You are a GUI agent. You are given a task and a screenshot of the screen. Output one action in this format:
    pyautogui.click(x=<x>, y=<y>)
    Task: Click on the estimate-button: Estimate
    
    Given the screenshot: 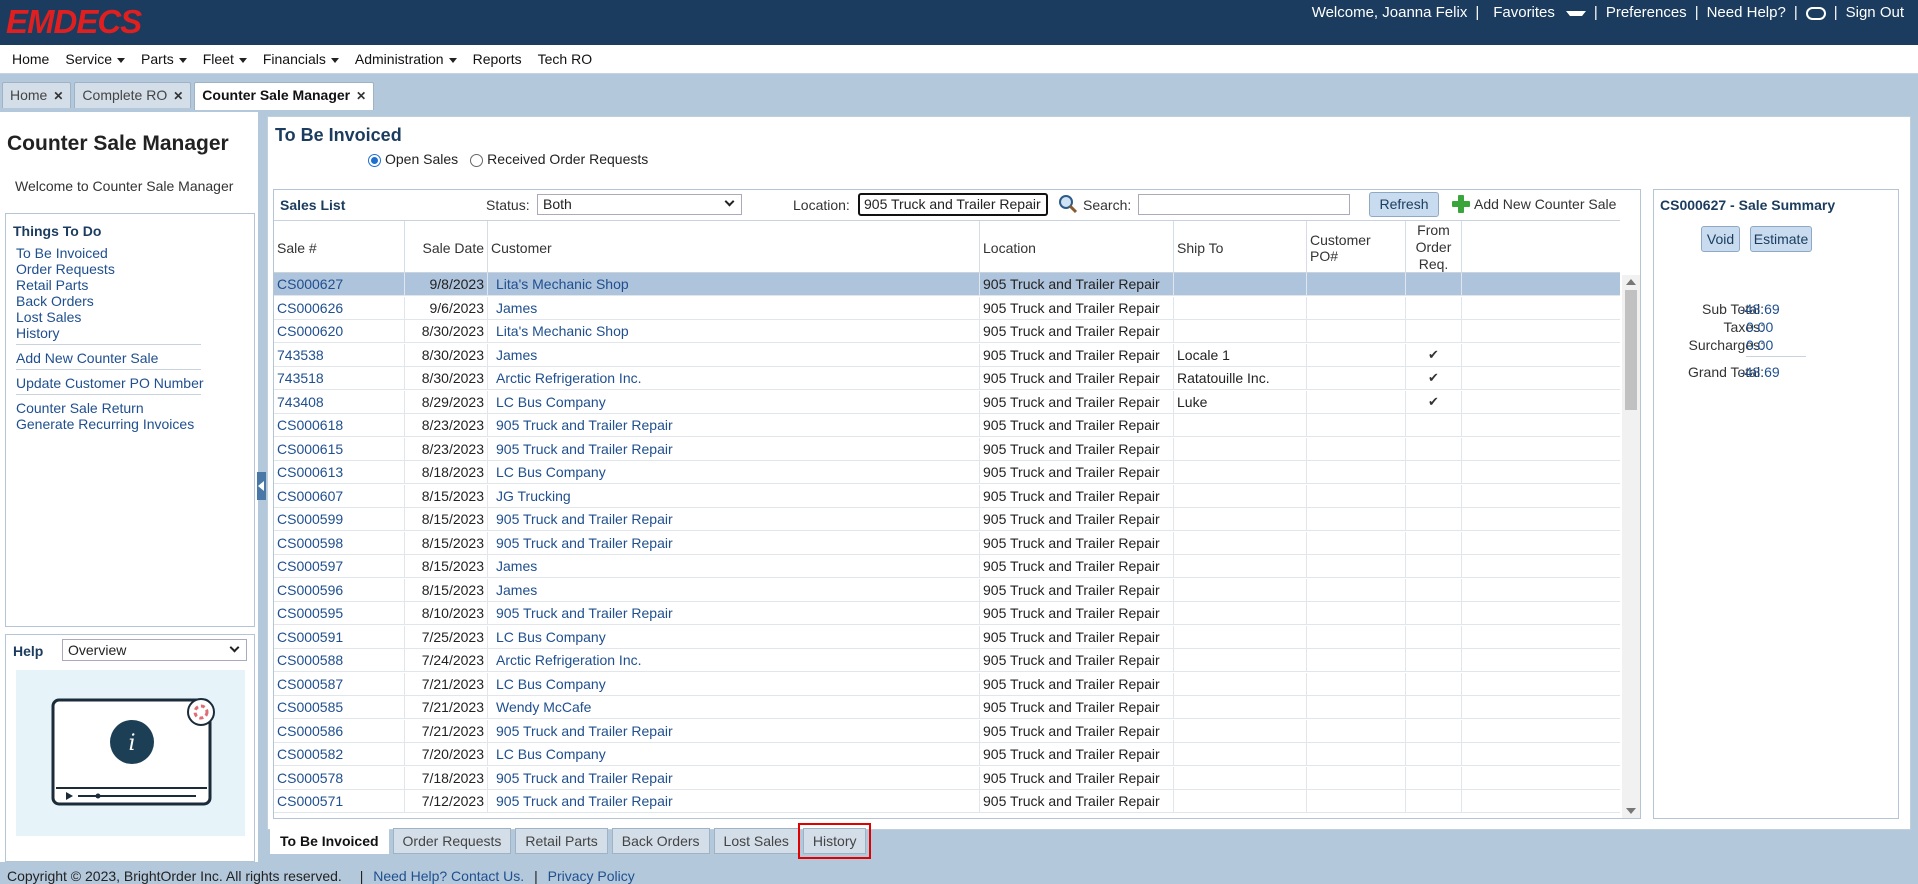 What is the action you would take?
    pyautogui.click(x=1781, y=239)
    